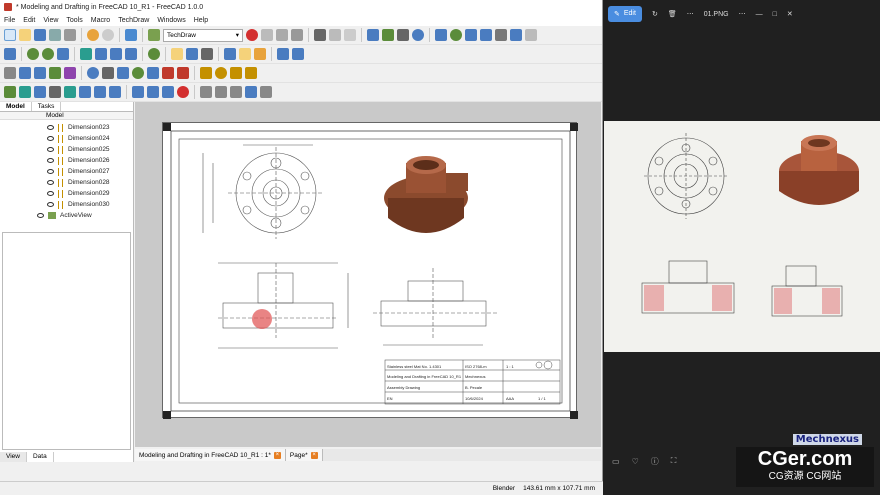 The image size is (880, 495). I want to click on toggle-frames-icon, so click(183, 92).